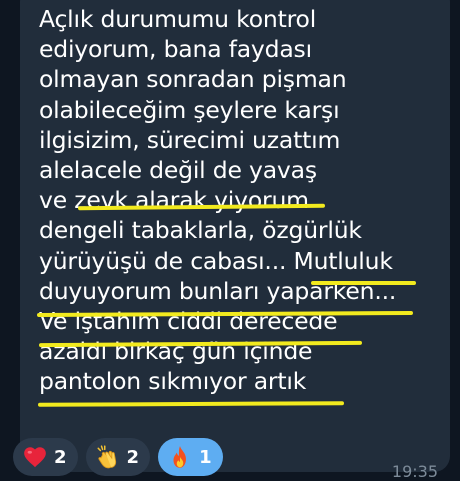  What do you see at coordinates (173, 381) in the screenshot?
I see `message-line: pantolon sıkmıyor artık` at bounding box center [173, 381].